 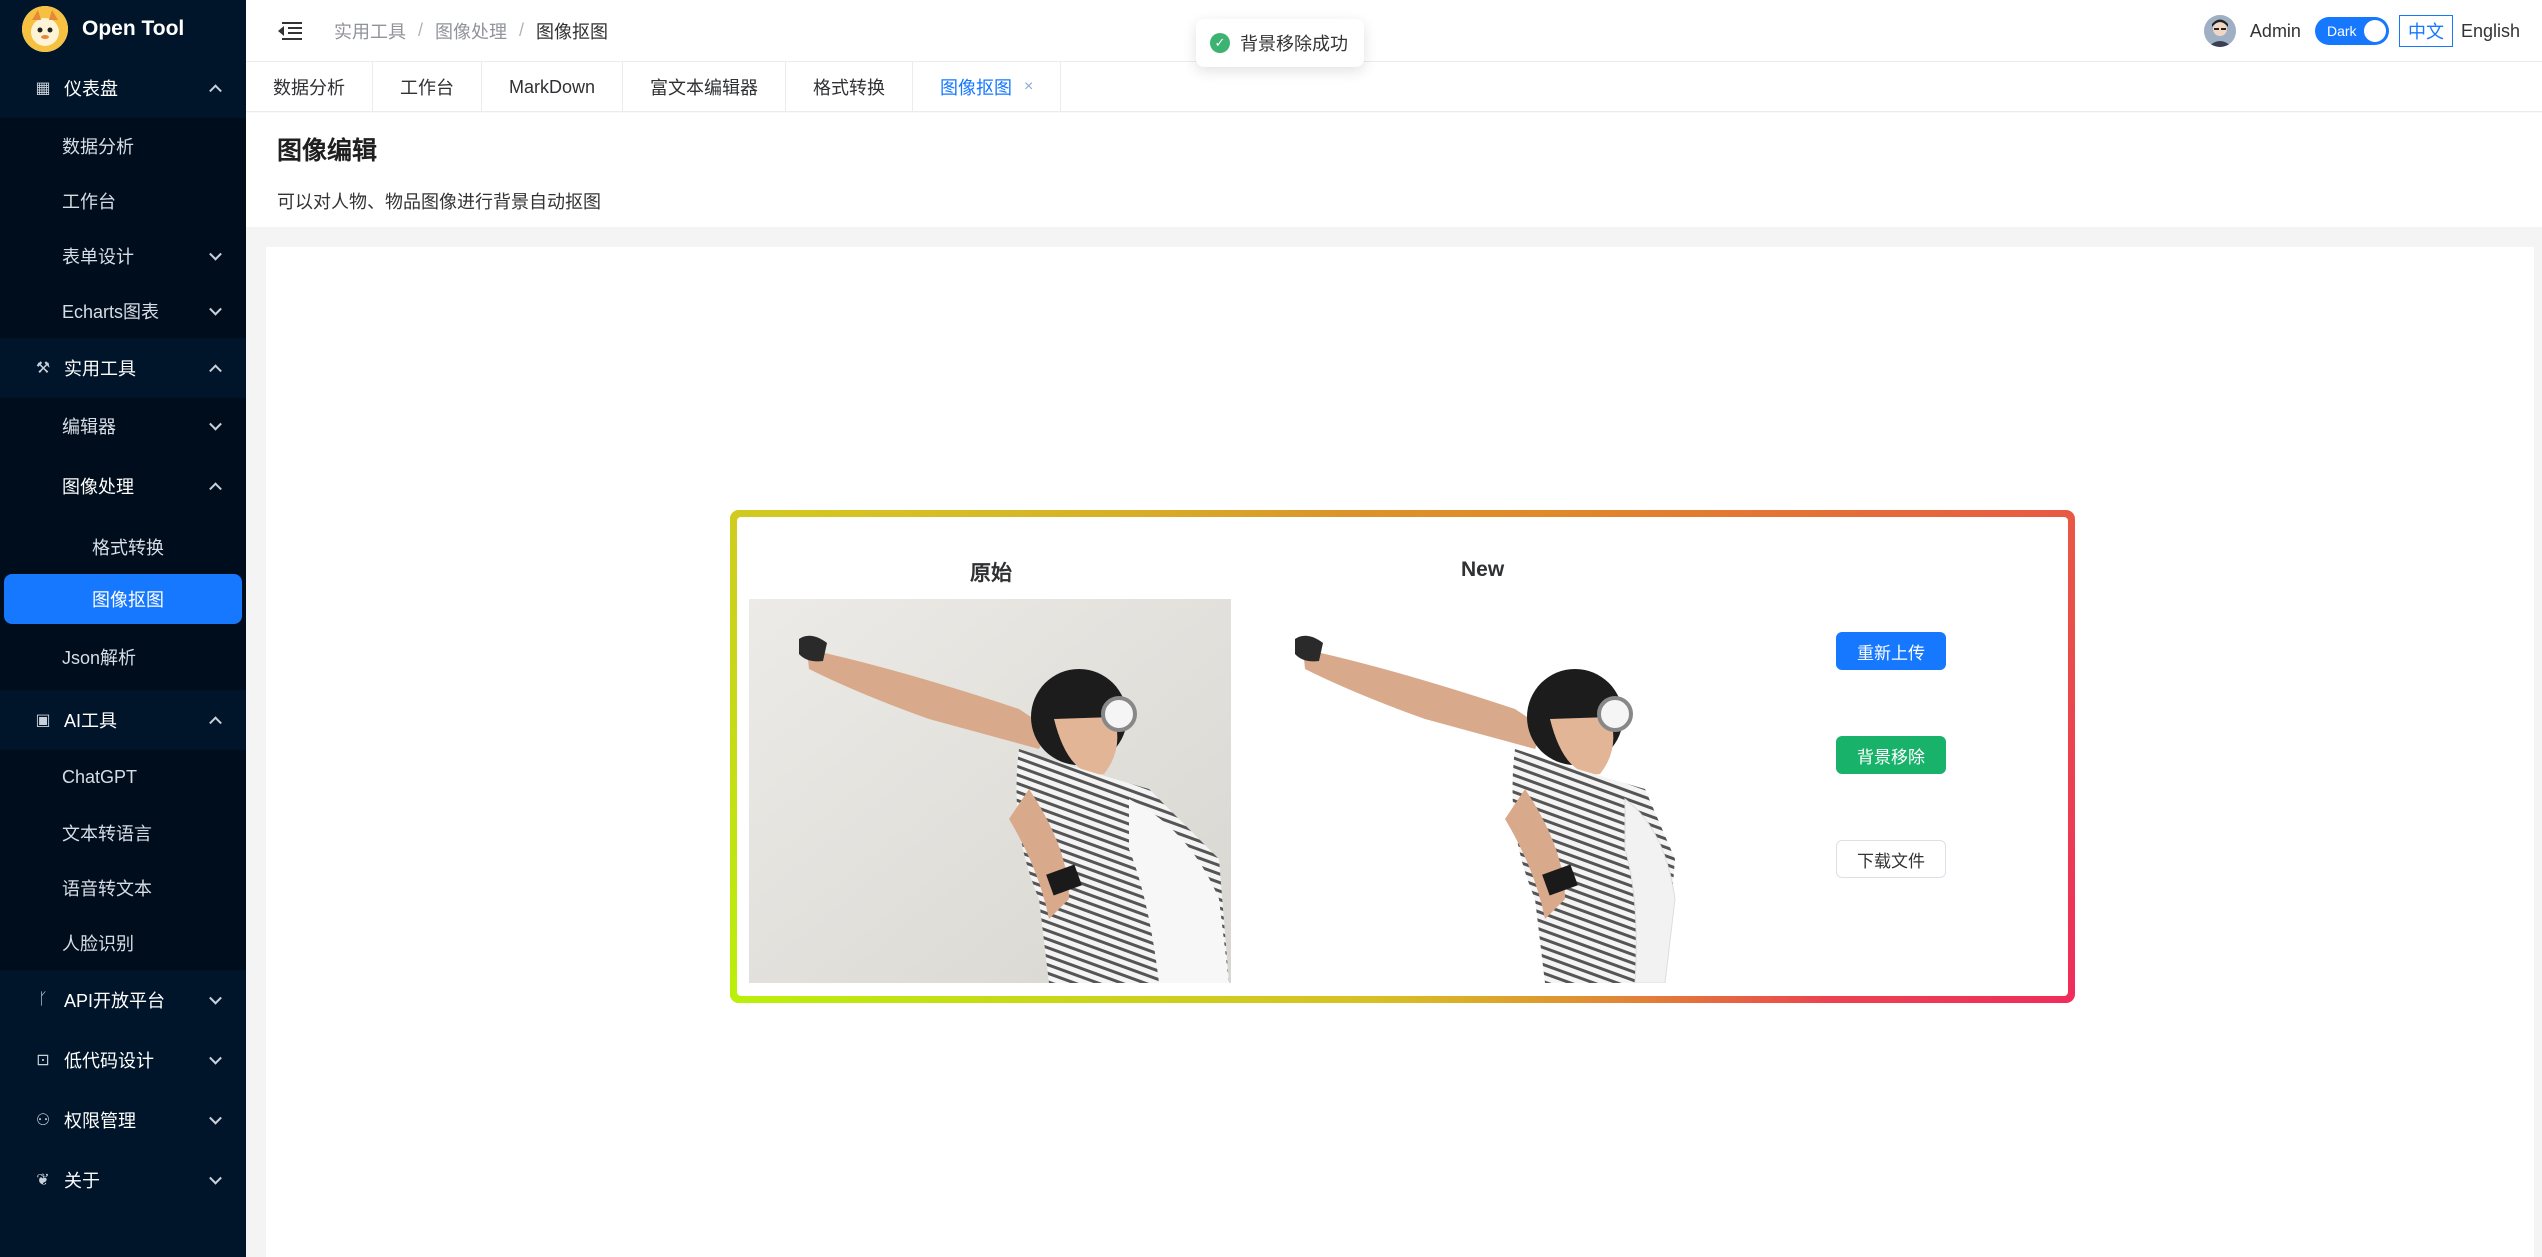 I want to click on menu-lowcode-label: 低代码设计, so click(x=109, y=1061).